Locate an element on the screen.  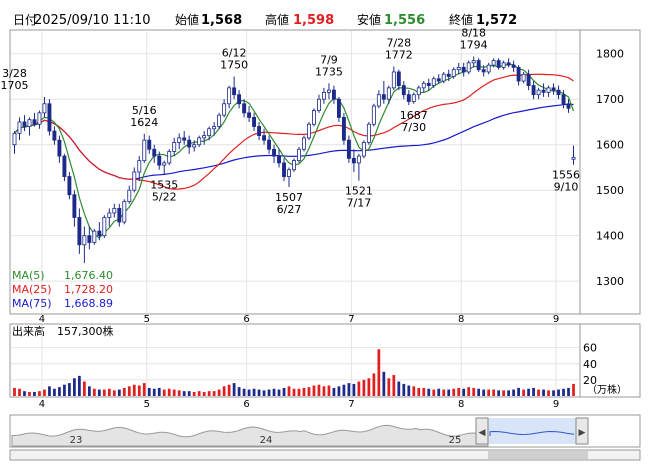
volume-axis: 204060 is located at coordinates (590, 364).